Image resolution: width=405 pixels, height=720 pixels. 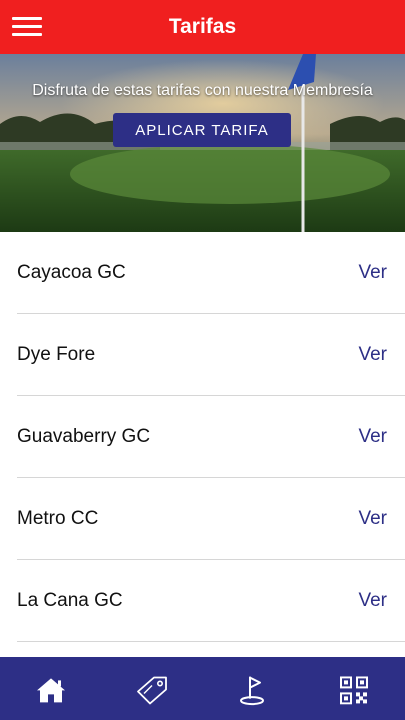 I want to click on course-name: Guavaberry GC, so click(x=84, y=436).